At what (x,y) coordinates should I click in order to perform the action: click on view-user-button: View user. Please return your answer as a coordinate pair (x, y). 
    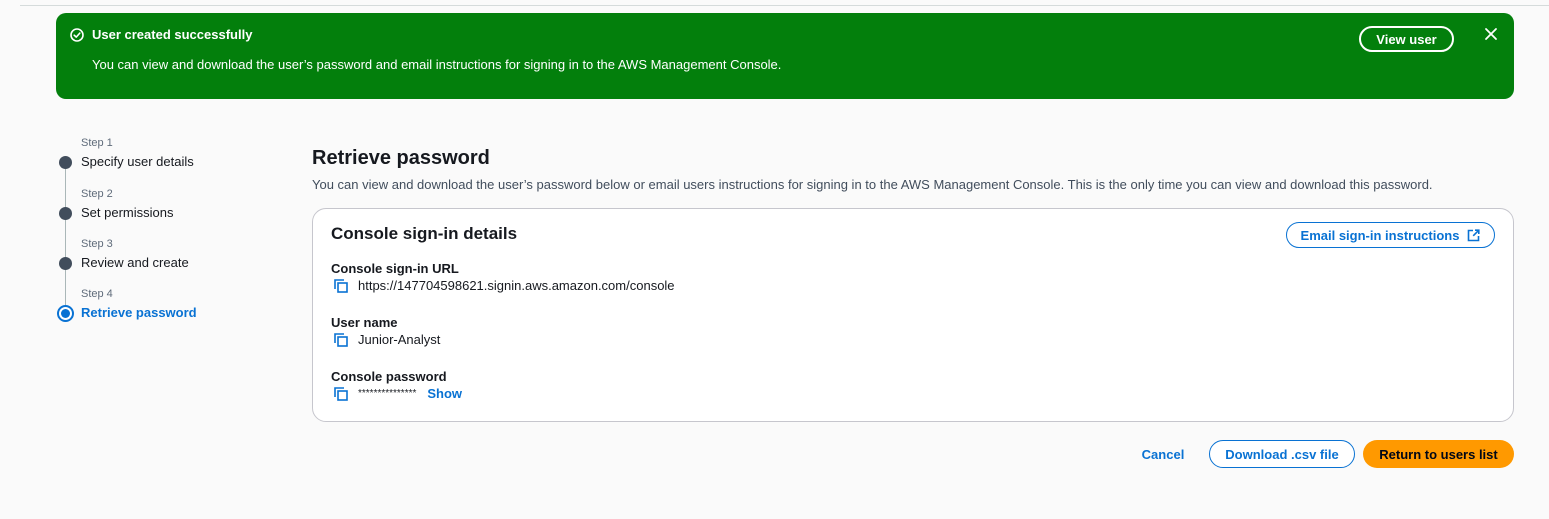
    Looking at the image, I should click on (1406, 39).